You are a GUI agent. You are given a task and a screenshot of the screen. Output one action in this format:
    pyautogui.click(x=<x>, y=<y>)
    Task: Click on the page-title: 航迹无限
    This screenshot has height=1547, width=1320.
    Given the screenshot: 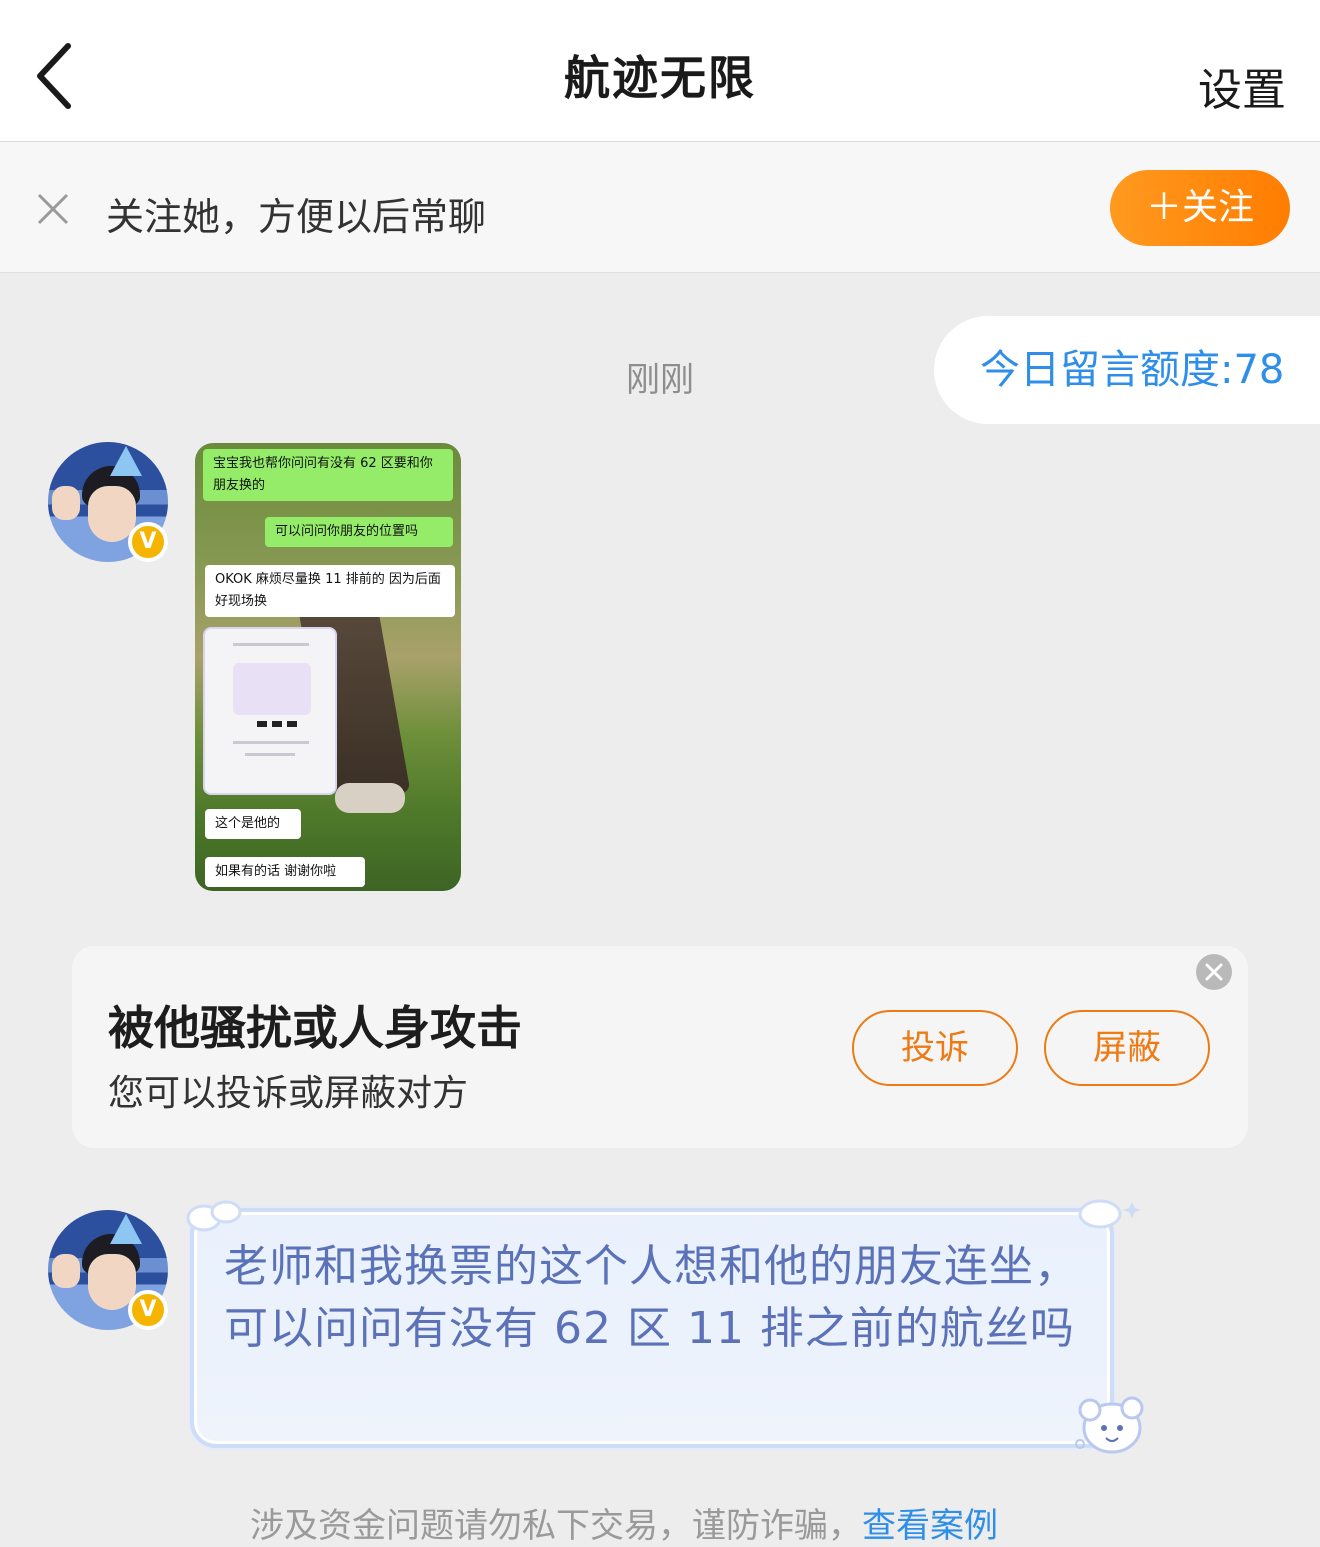 What is the action you would take?
    pyautogui.click(x=660, y=78)
    